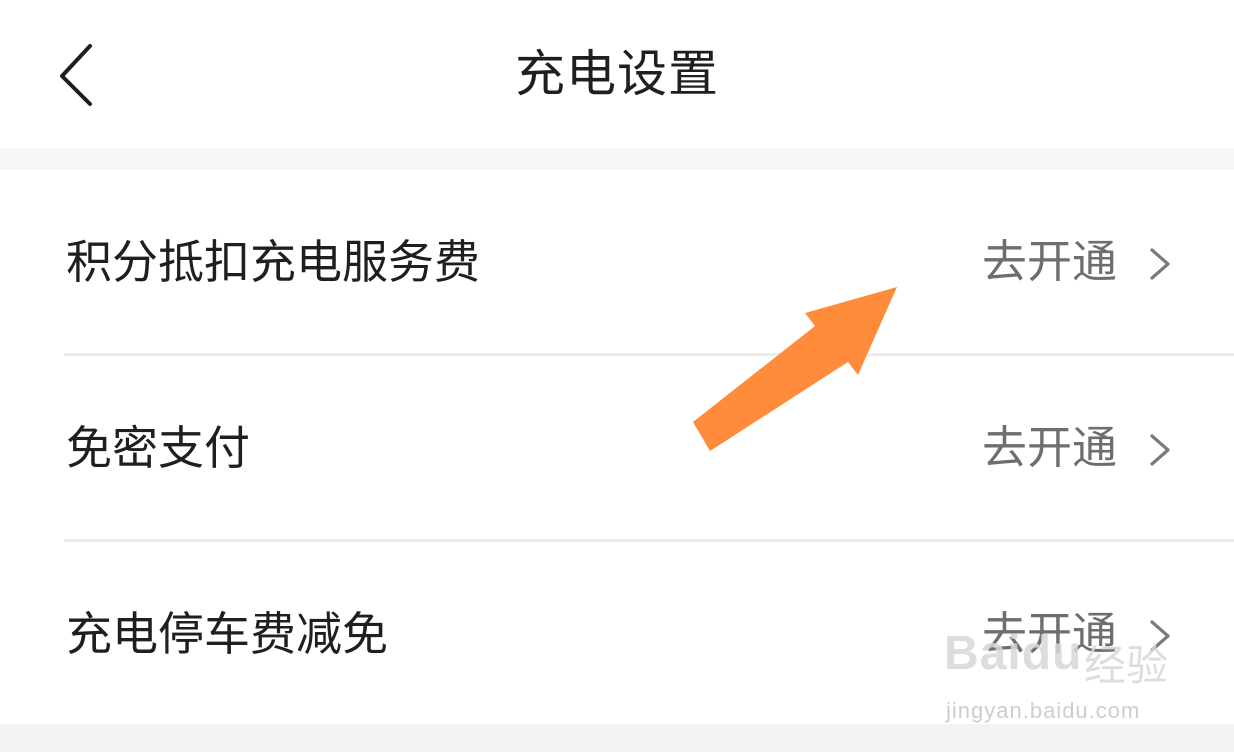 This screenshot has width=1234, height=752. Describe the element at coordinates (617, 738) in the screenshot. I see `bottom-gap` at that location.